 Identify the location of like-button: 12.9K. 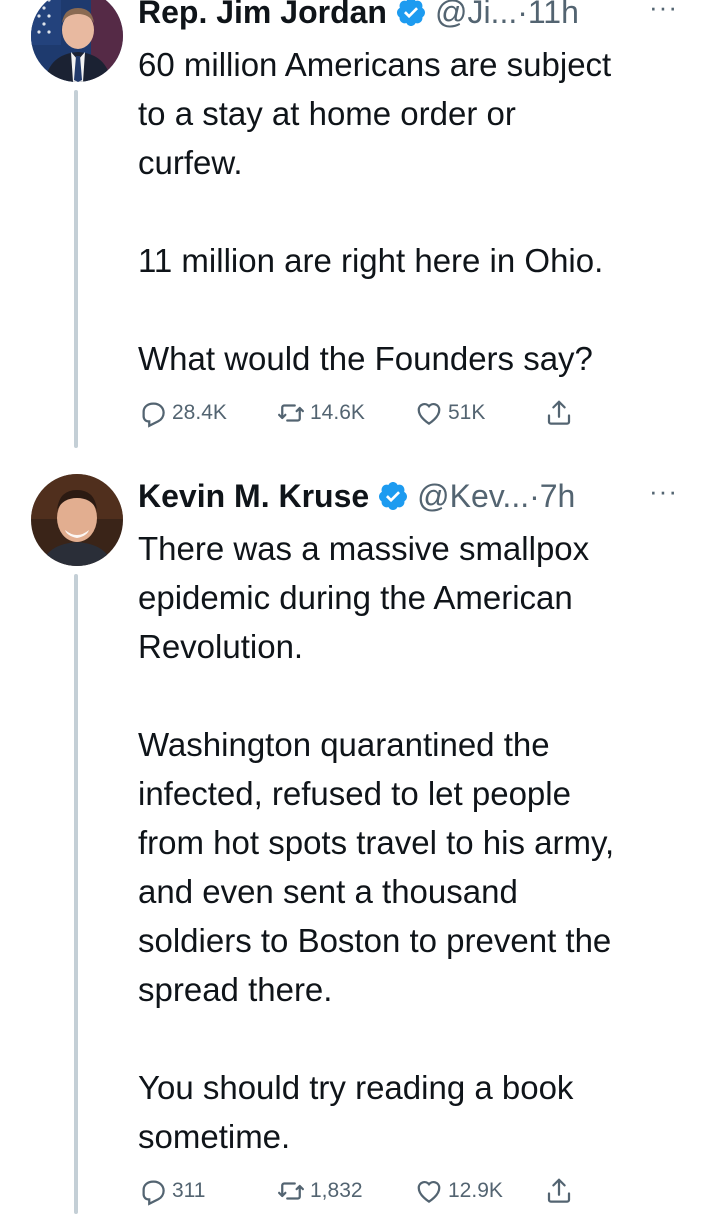
(479, 1191).